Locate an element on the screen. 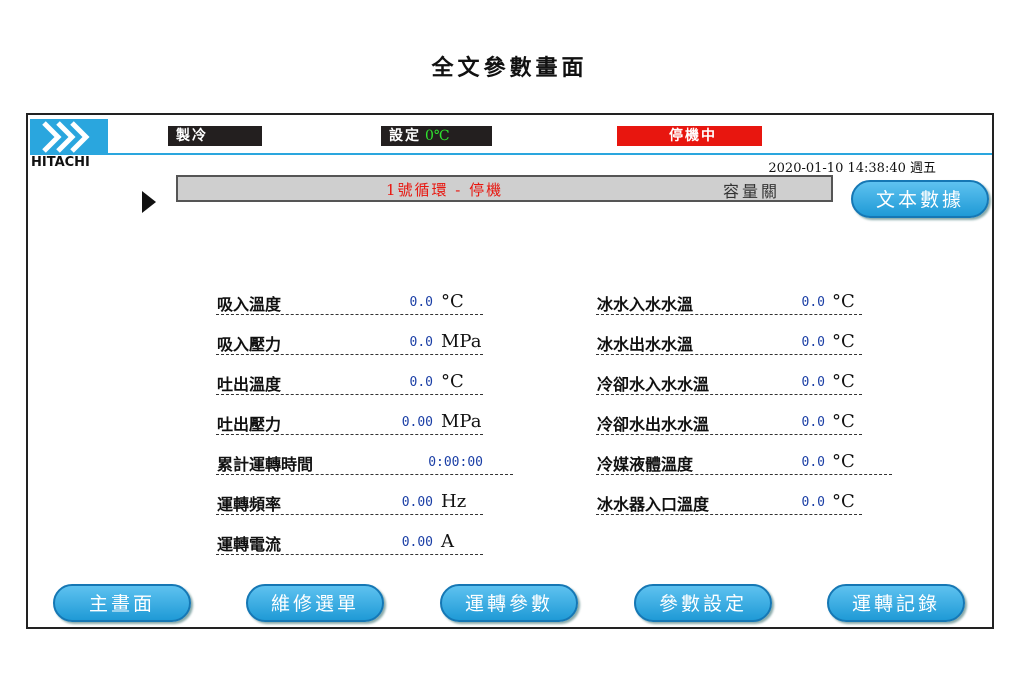 This screenshot has height=681, width=1019. param-row: 冰水出水水溫 0.0 °C is located at coordinates (729, 343).